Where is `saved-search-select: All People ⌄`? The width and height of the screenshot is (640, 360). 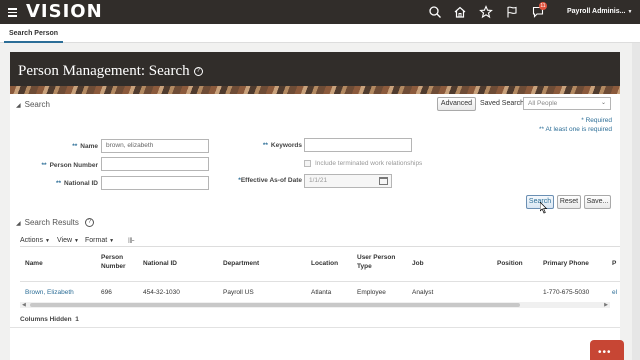 saved-search-select: All People ⌄ is located at coordinates (567, 103).